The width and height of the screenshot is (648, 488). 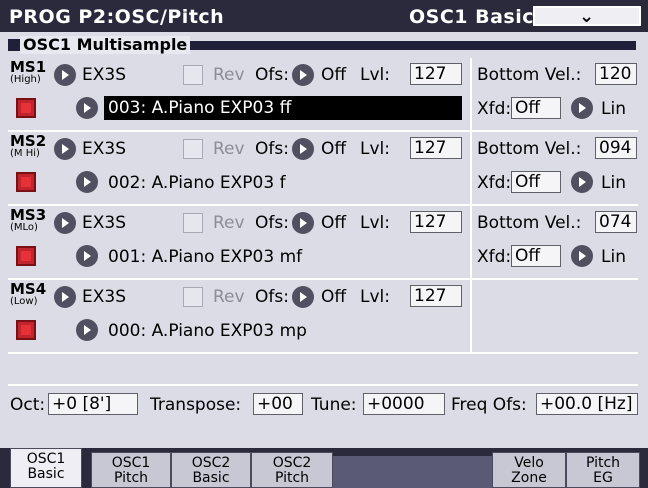 I want to click on page-subtitle: OSC1 Basic, so click(x=472, y=17).